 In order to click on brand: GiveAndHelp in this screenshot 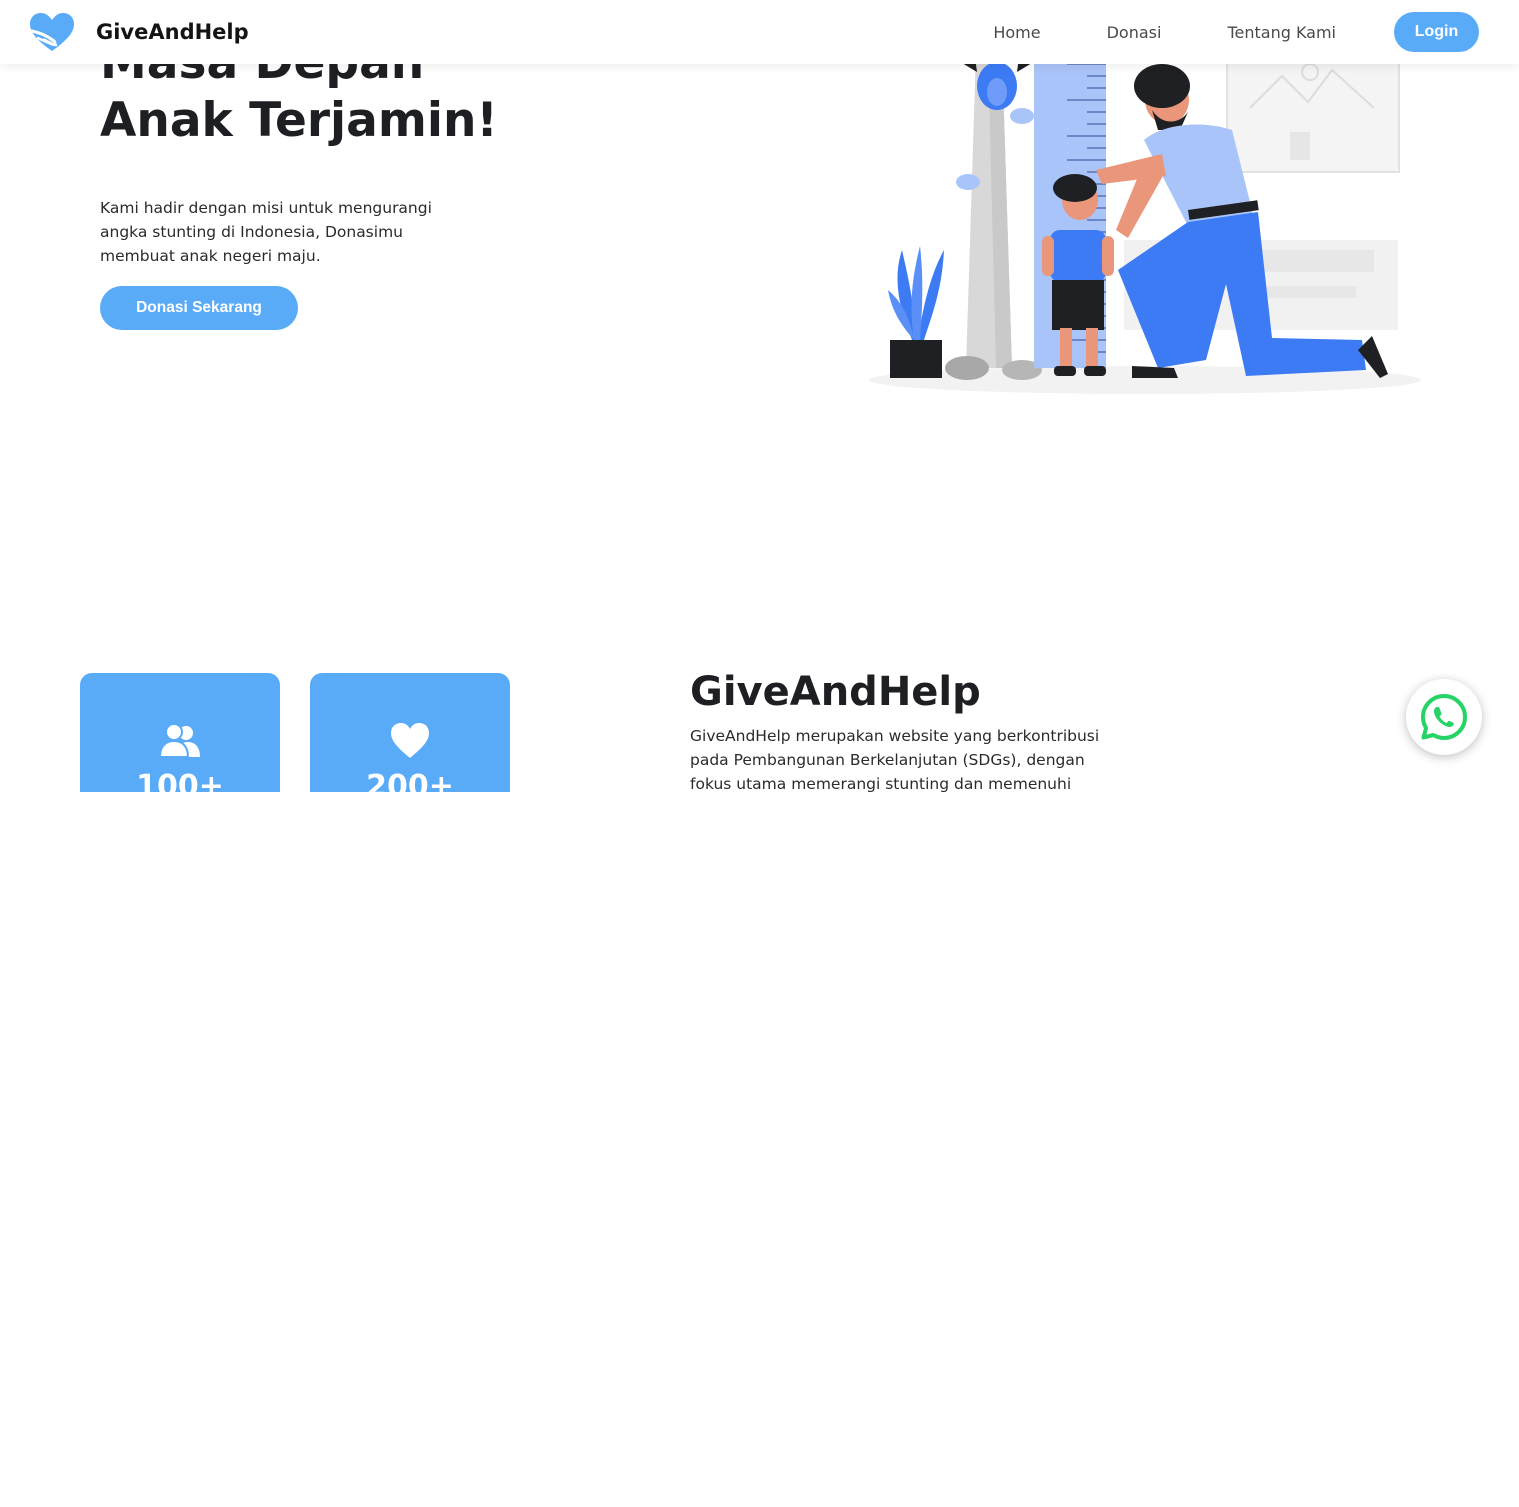, I will do `click(138, 32)`.